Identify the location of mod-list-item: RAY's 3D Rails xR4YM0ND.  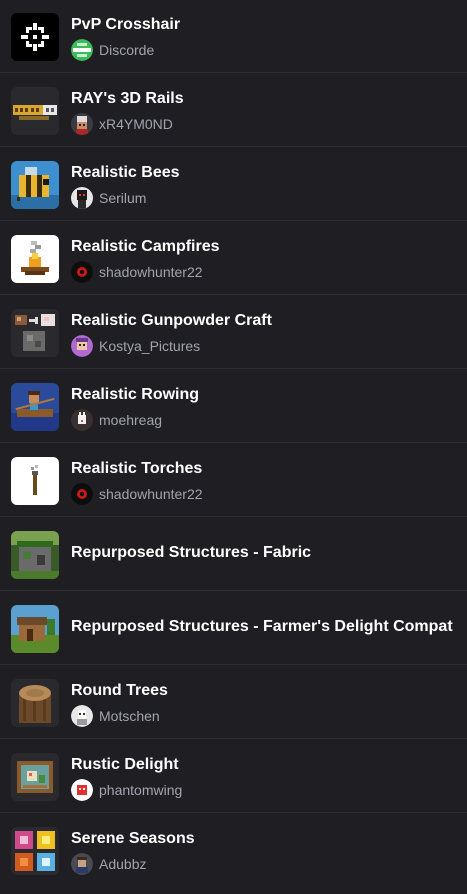
(233, 109).